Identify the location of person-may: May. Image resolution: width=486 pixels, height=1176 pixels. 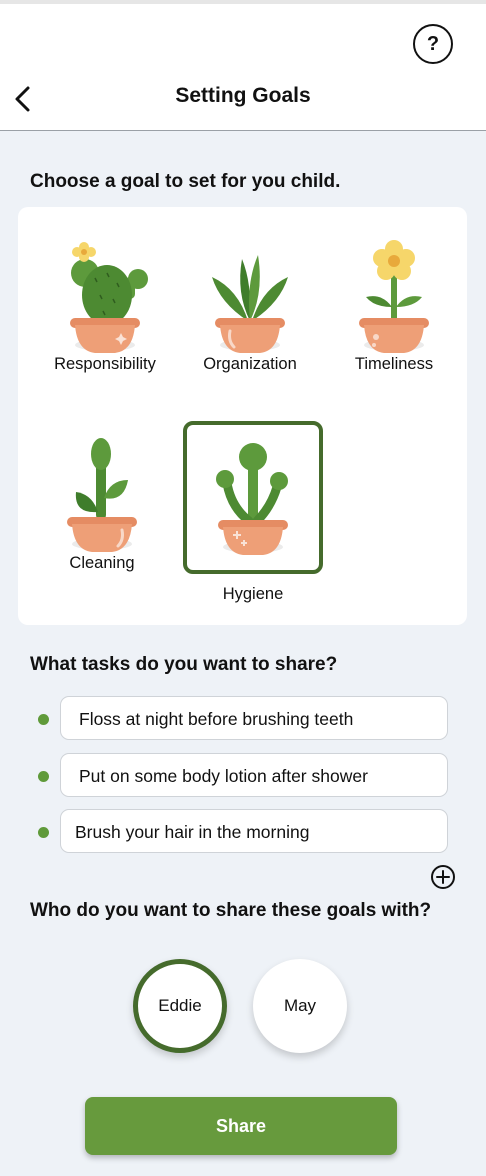
(300, 1006).